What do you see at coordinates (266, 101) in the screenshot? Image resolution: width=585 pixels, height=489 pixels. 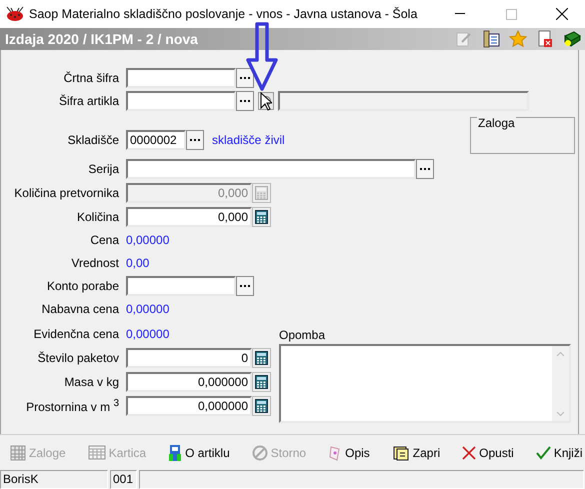 I see `cursor-icon` at bounding box center [266, 101].